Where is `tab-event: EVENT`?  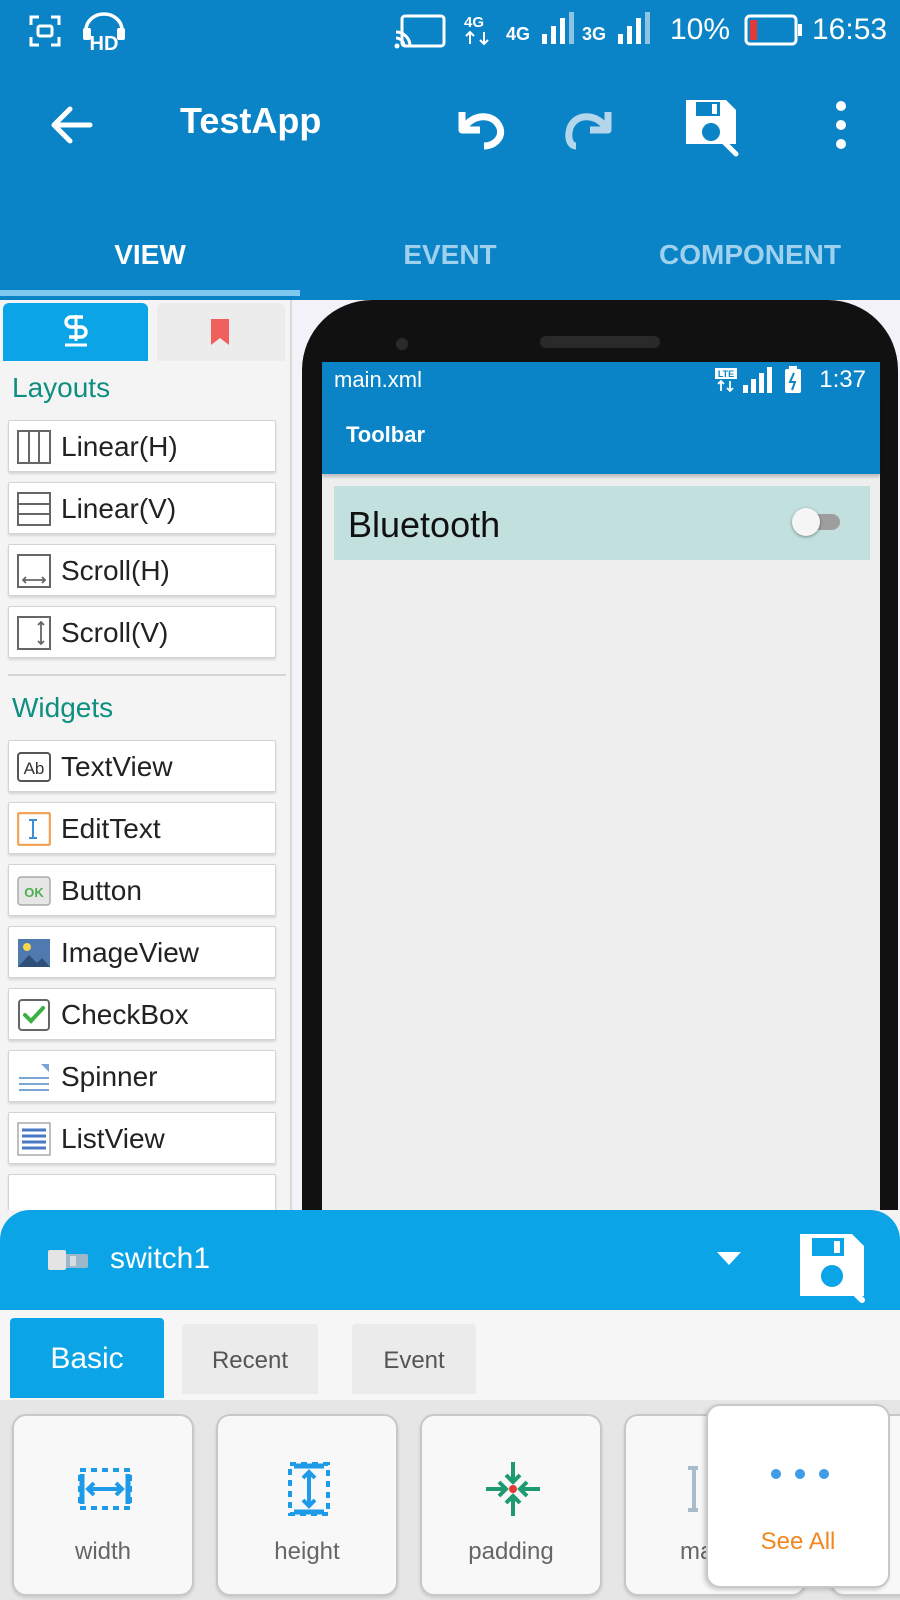
tab-event: EVENT is located at coordinates (450, 255).